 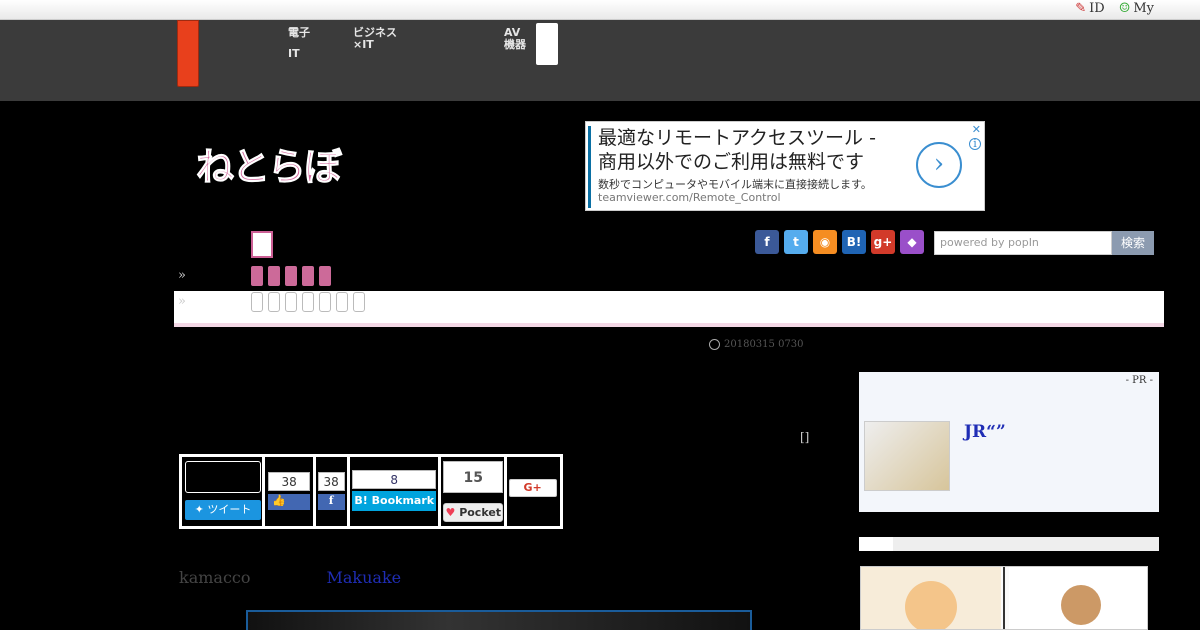 I want to click on pr-title: JR“”, so click(x=985, y=432).